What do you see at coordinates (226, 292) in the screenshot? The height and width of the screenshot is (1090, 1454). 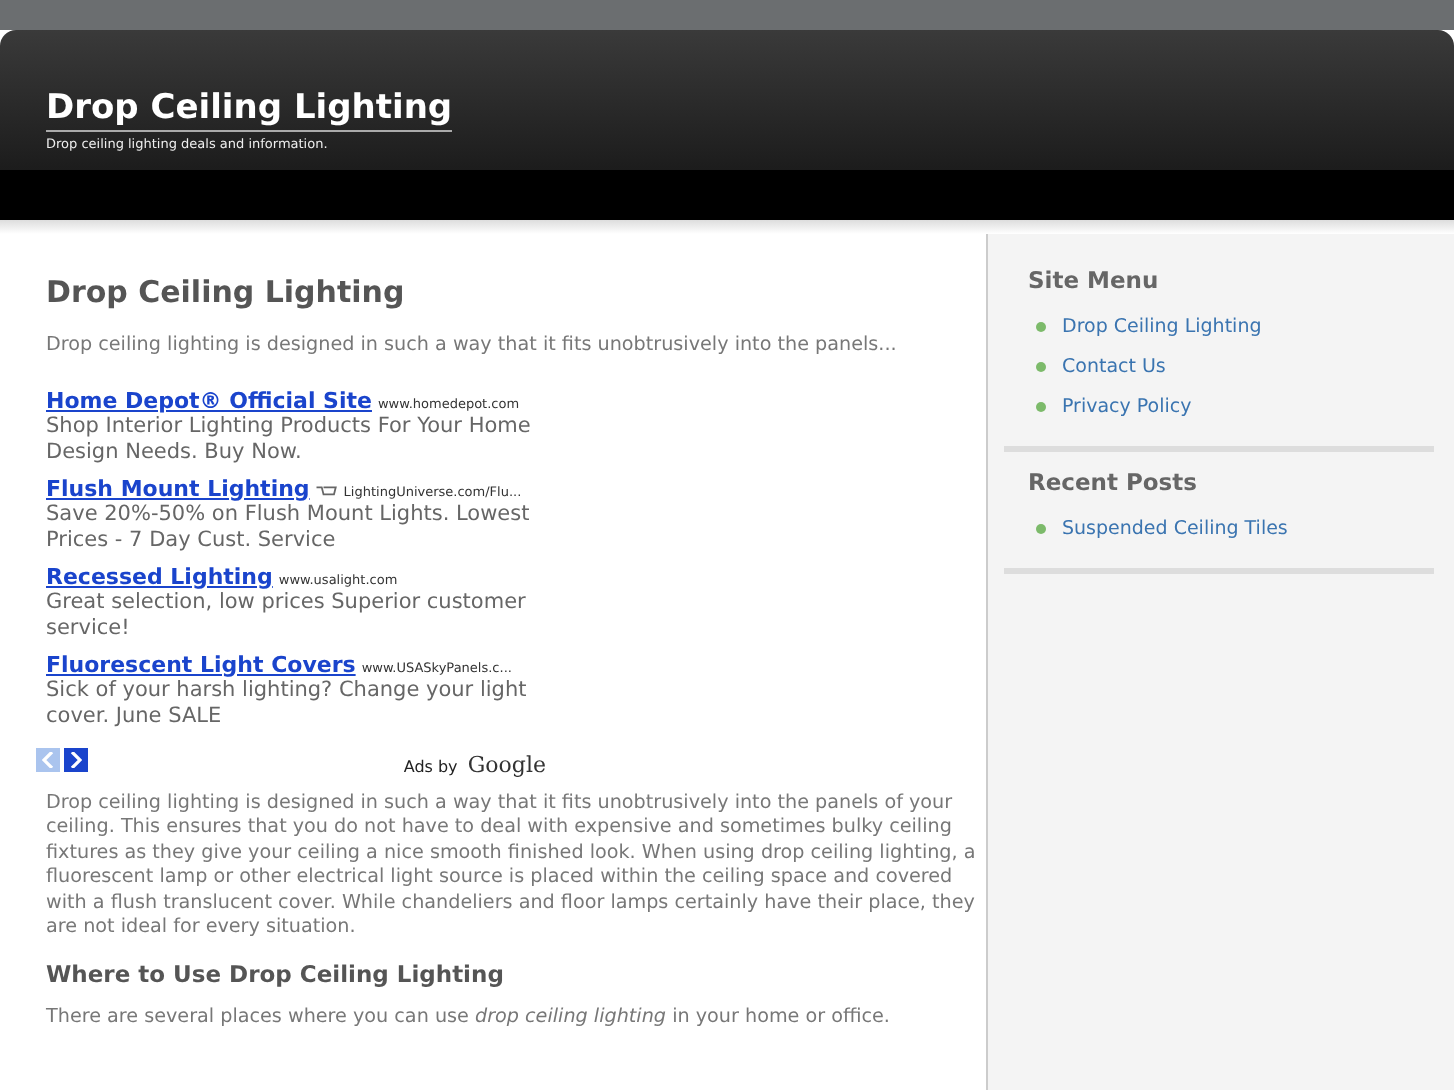 I see `post-title: Drop Ceiling Lighting` at bounding box center [226, 292].